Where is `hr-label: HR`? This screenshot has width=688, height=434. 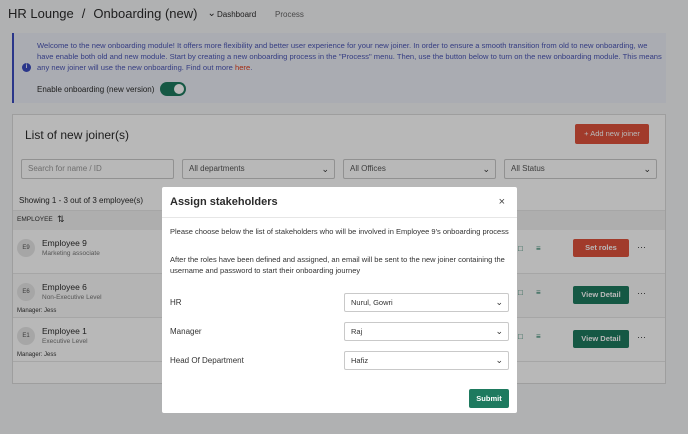 hr-label: HR is located at coordinates (176, 302).